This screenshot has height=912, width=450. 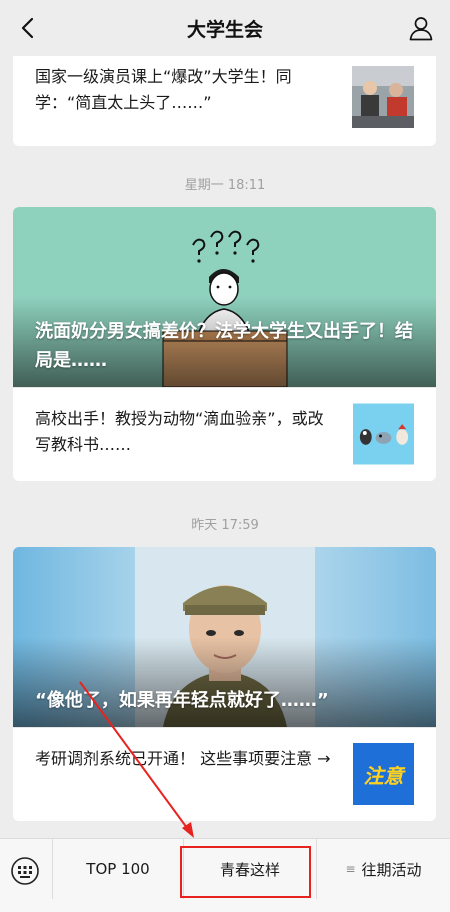 What do you see at coordinates (183, 758) in the screenshot?
I see `article-title: 考研调剂系统已开通！ 这些事项要注意 →` at bounding box center [183, 758].